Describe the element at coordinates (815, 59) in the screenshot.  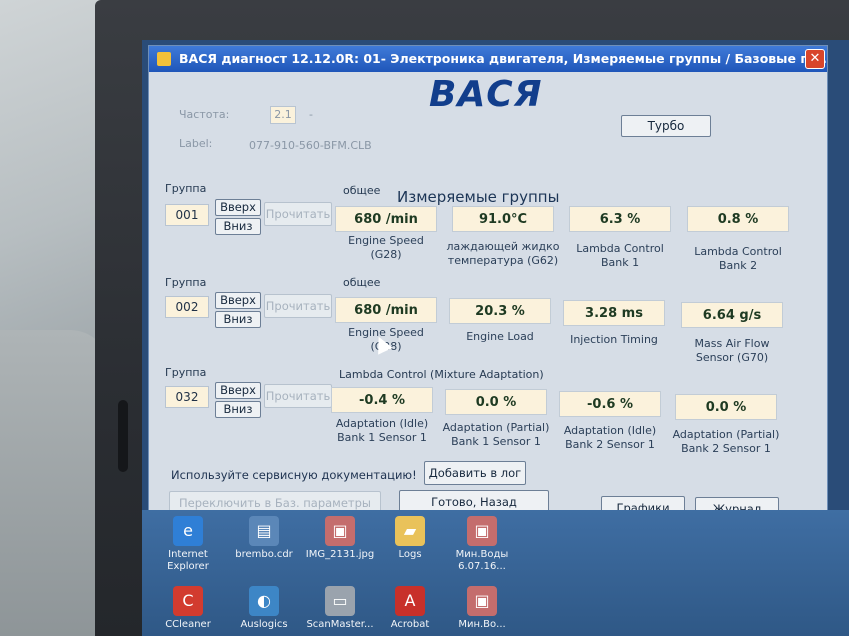
I see `close-button: ✕` at that location.